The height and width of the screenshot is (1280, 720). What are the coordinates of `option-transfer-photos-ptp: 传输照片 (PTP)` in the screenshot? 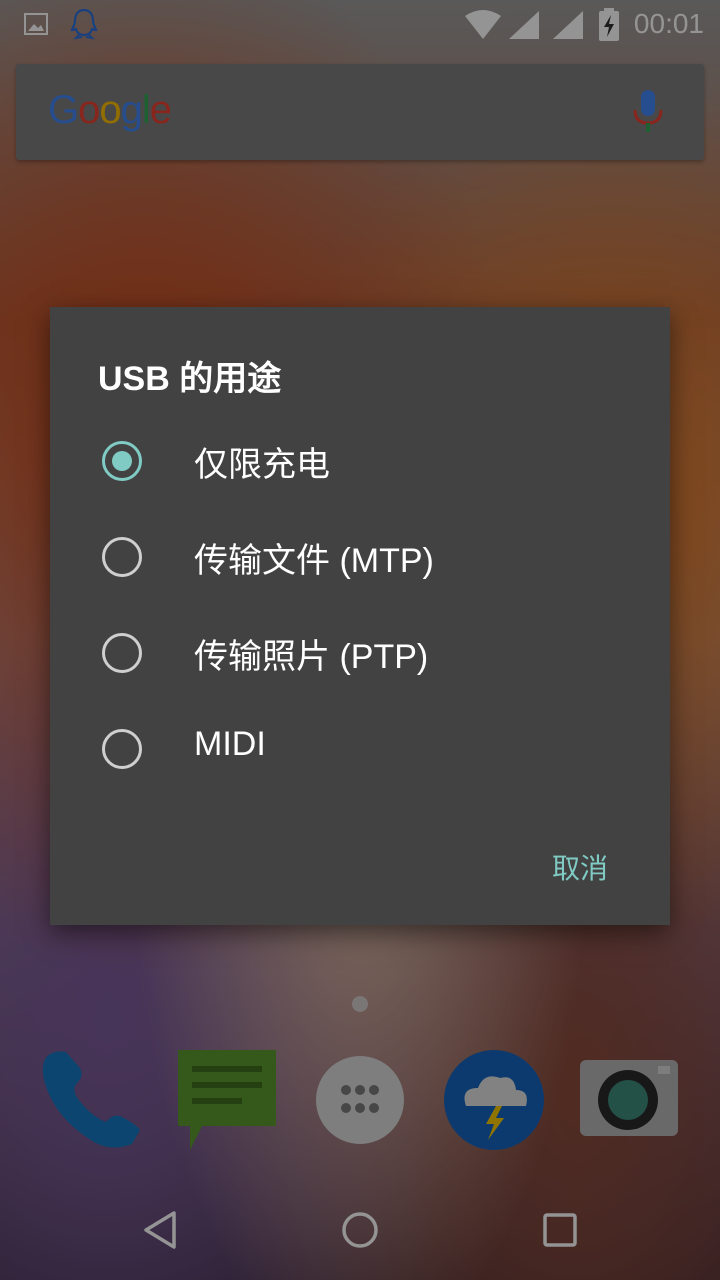 It's located at (360, 653).